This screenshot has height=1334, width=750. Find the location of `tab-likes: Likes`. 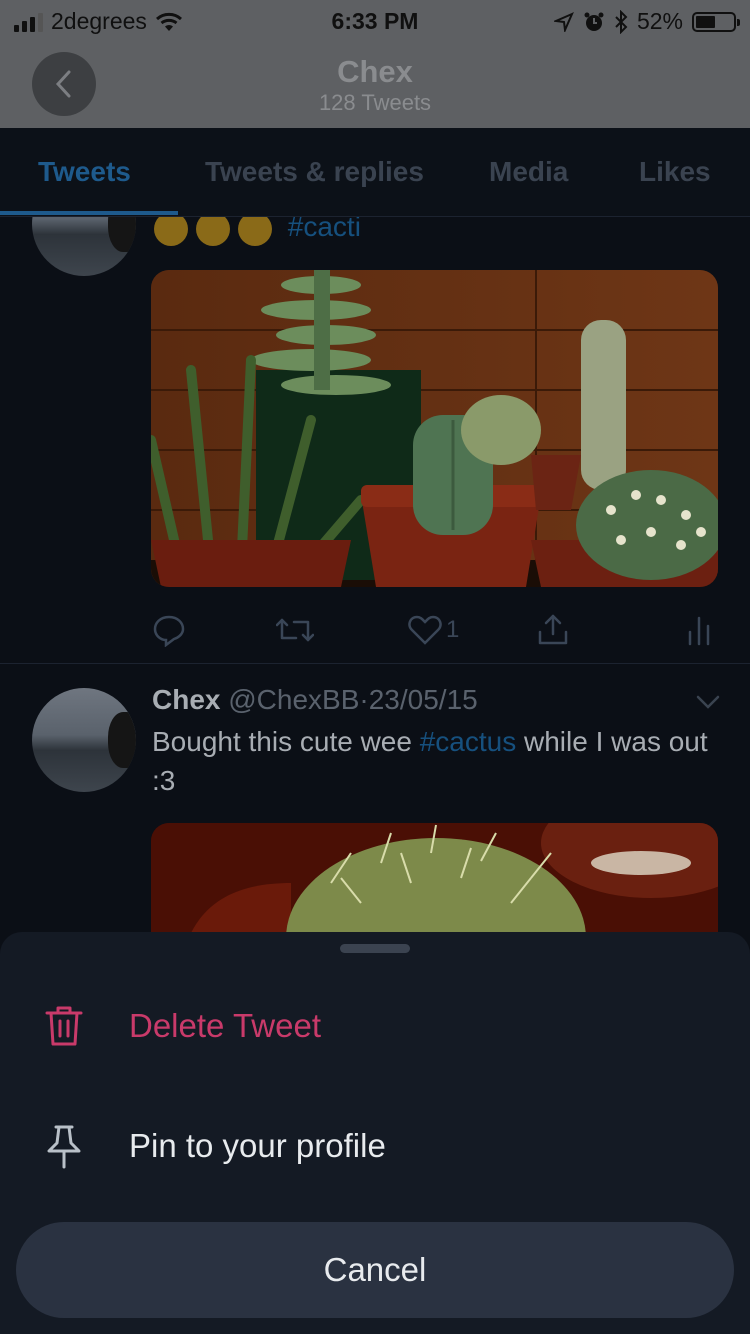

tab-likes: Likes is located at coordinates (675, 172).